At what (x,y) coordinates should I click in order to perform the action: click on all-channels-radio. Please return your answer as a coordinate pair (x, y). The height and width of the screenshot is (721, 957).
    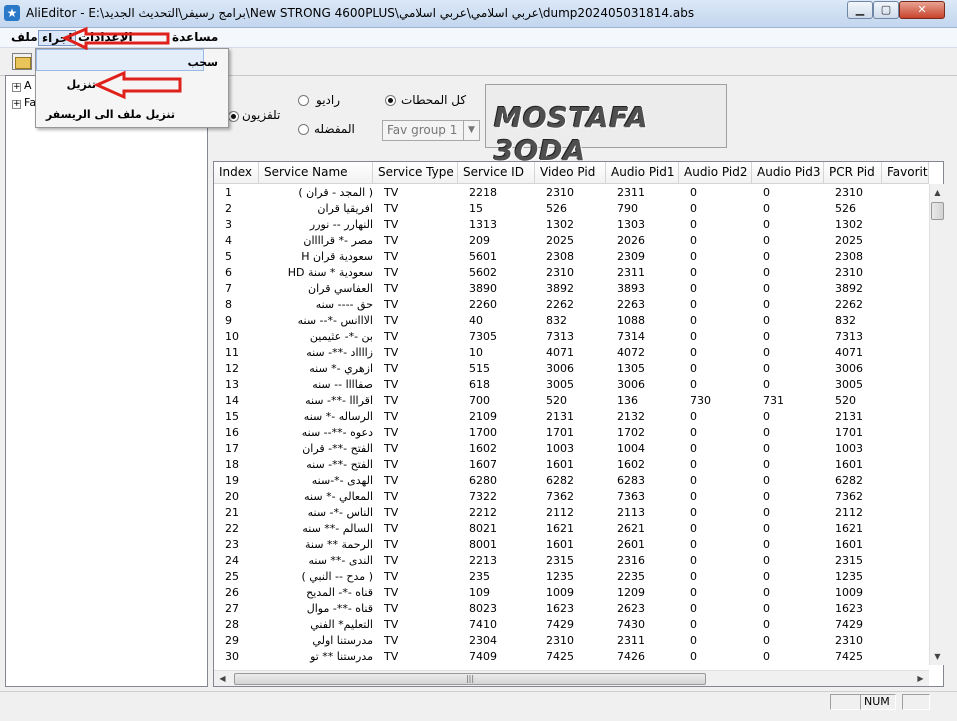
    Looking at the image, I should click on (390, 100).